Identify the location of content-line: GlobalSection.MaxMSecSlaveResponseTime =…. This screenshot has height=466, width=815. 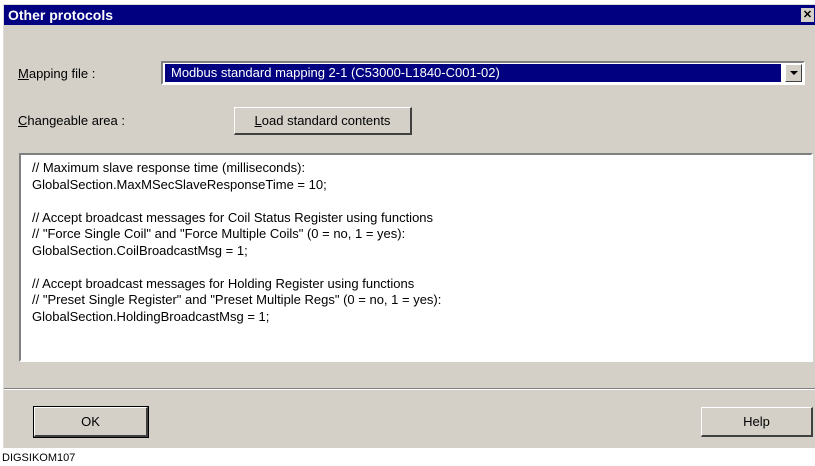
(179, 184).